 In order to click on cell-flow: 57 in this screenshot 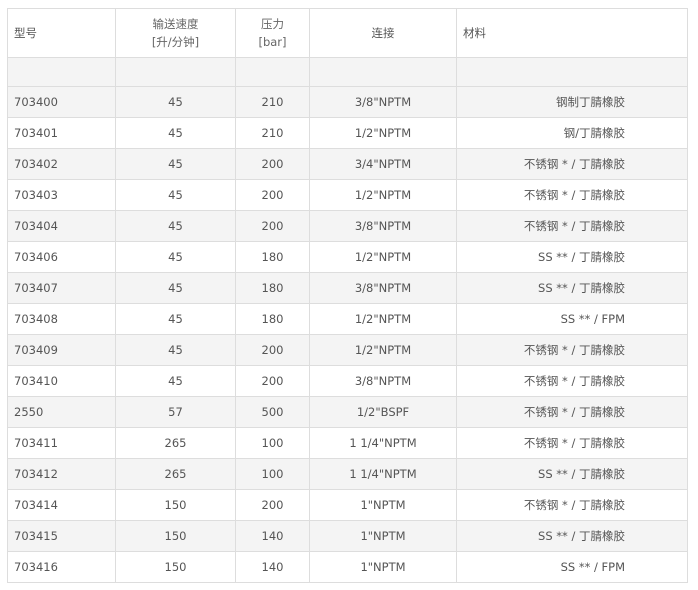, I will do `click(175, 412)`.